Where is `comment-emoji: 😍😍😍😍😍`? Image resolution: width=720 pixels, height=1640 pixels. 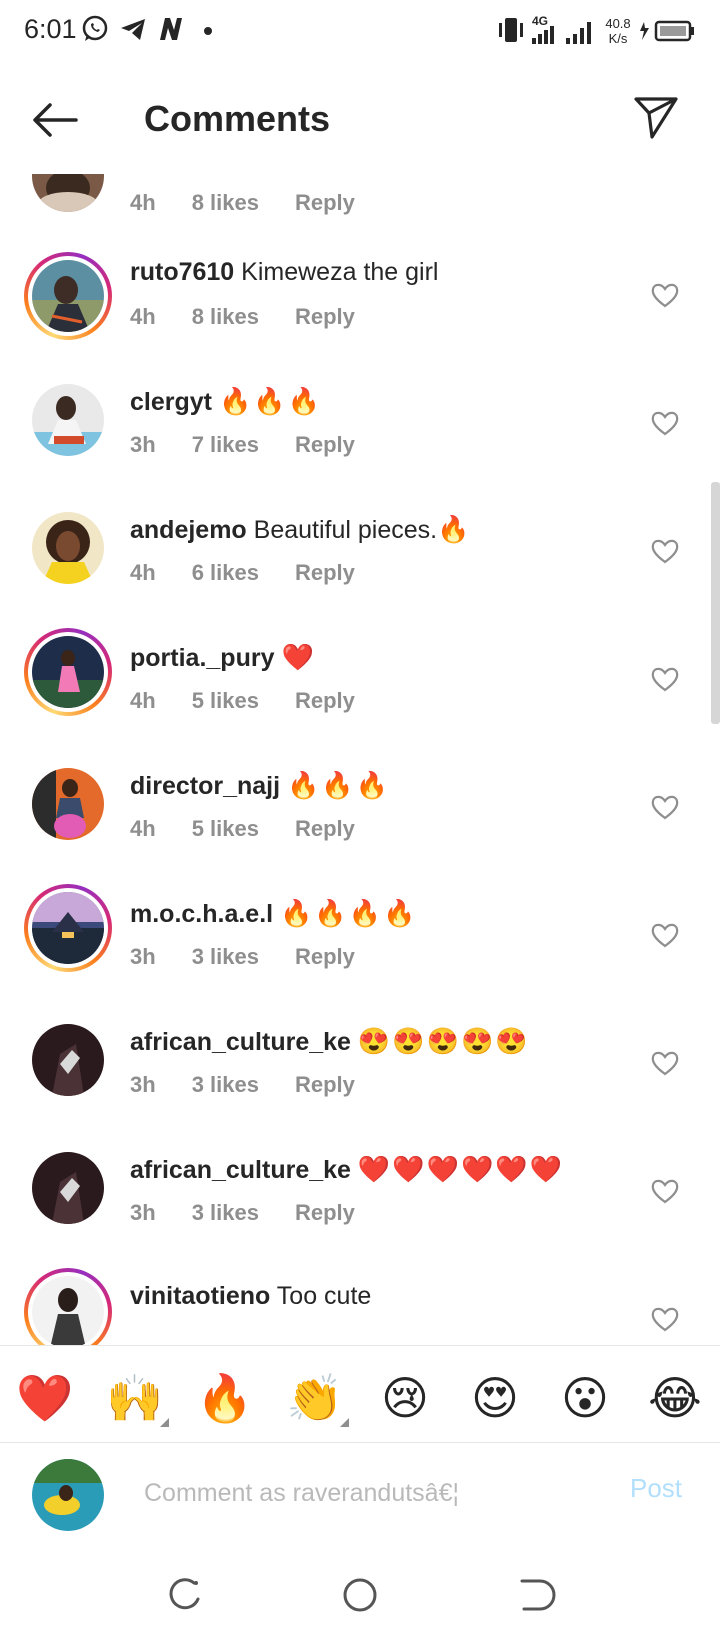
comment-emoji: 😍😍😍😍😍 is located at coordinates (443, 1041).